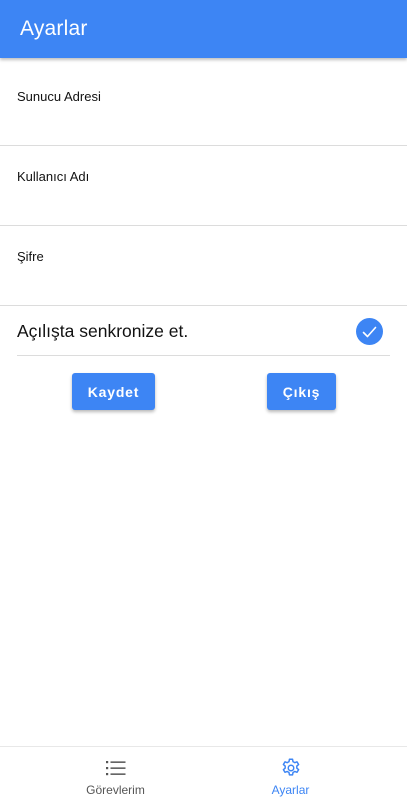 This screenshot has width=407, height=800. What do you see at coordinates (59, 96) in the screenshot?
I see `server-address-label: Sunucu Adresi` at bounding box center [59, 96].